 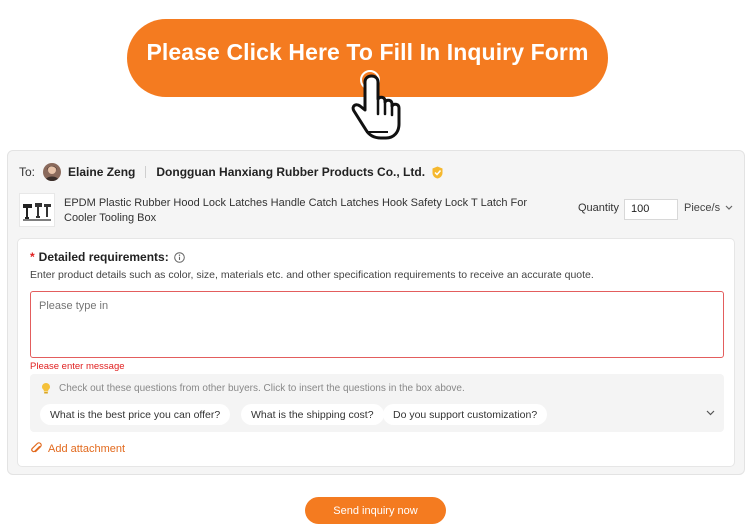 I want to click on divider, so click(x=146, y=172).